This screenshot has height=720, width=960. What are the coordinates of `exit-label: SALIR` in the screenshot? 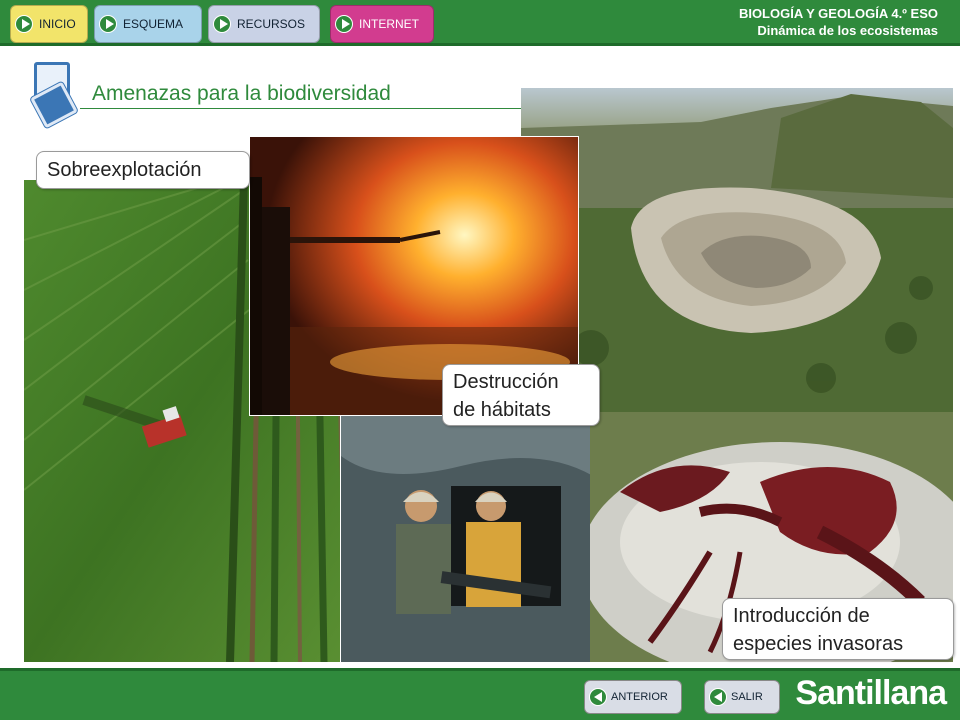 It's located at (747, 697).